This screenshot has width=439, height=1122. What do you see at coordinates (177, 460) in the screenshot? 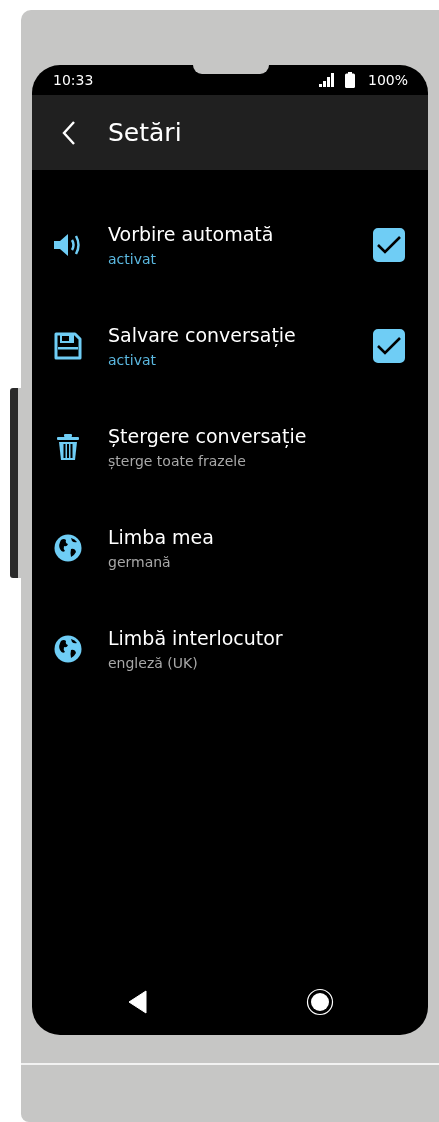
I see `setting-value: șterge toate frazele` at bounding box center [177, 460].